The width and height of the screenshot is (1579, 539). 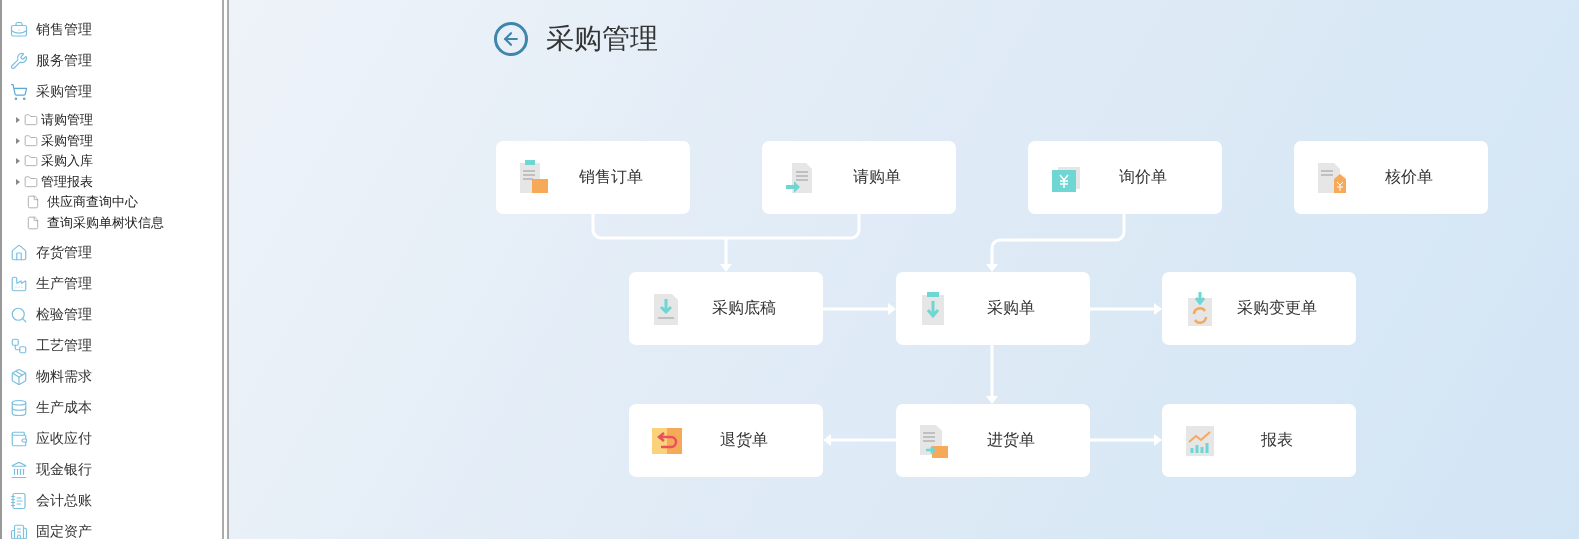 I want to click on menu-item: 生产成本, so click(x=116, y=407).